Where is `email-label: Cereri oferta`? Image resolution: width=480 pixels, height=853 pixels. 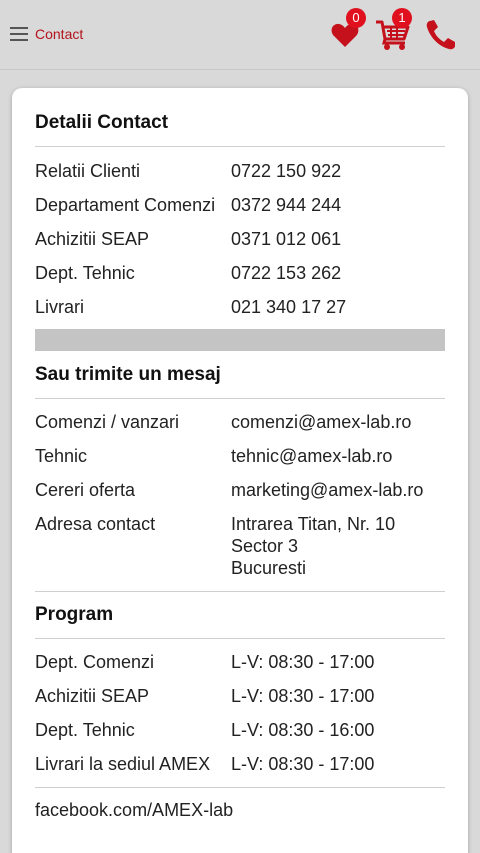
email-label: Cereri oferta is located at coordinates (85, 489).